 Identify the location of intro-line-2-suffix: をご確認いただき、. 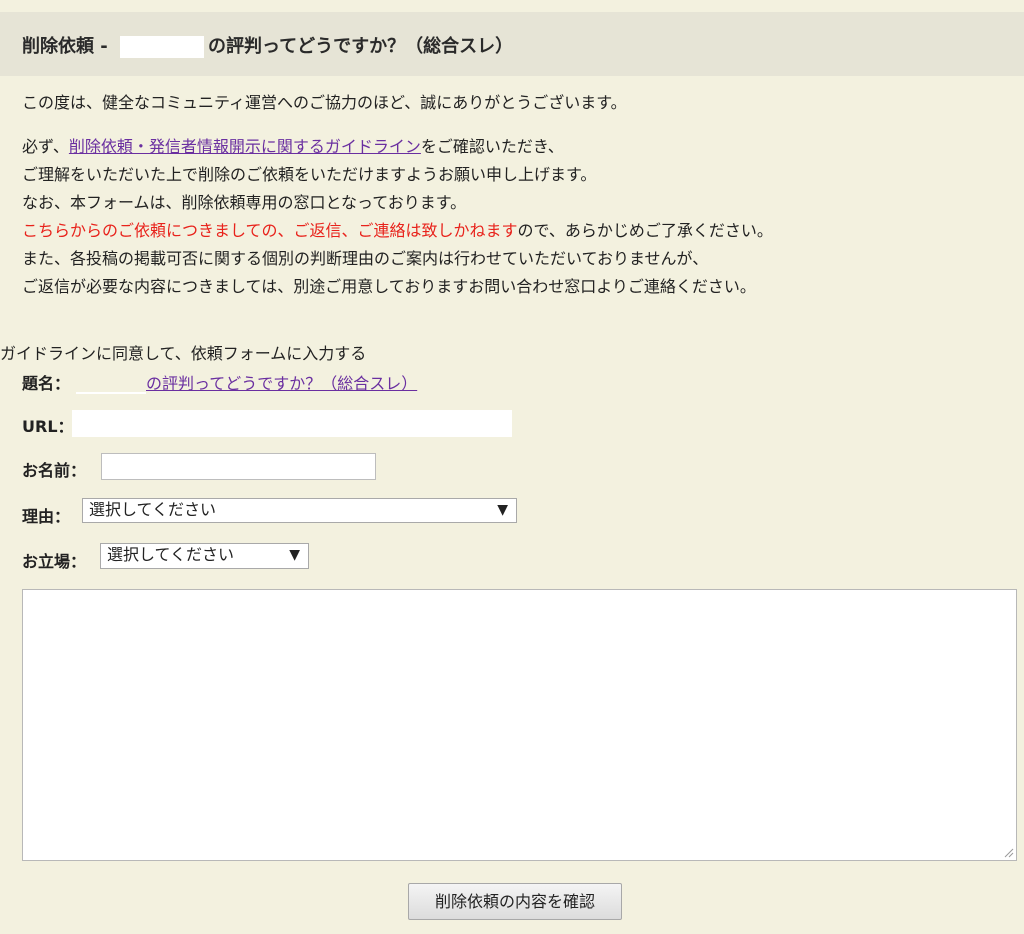
(492, 146).